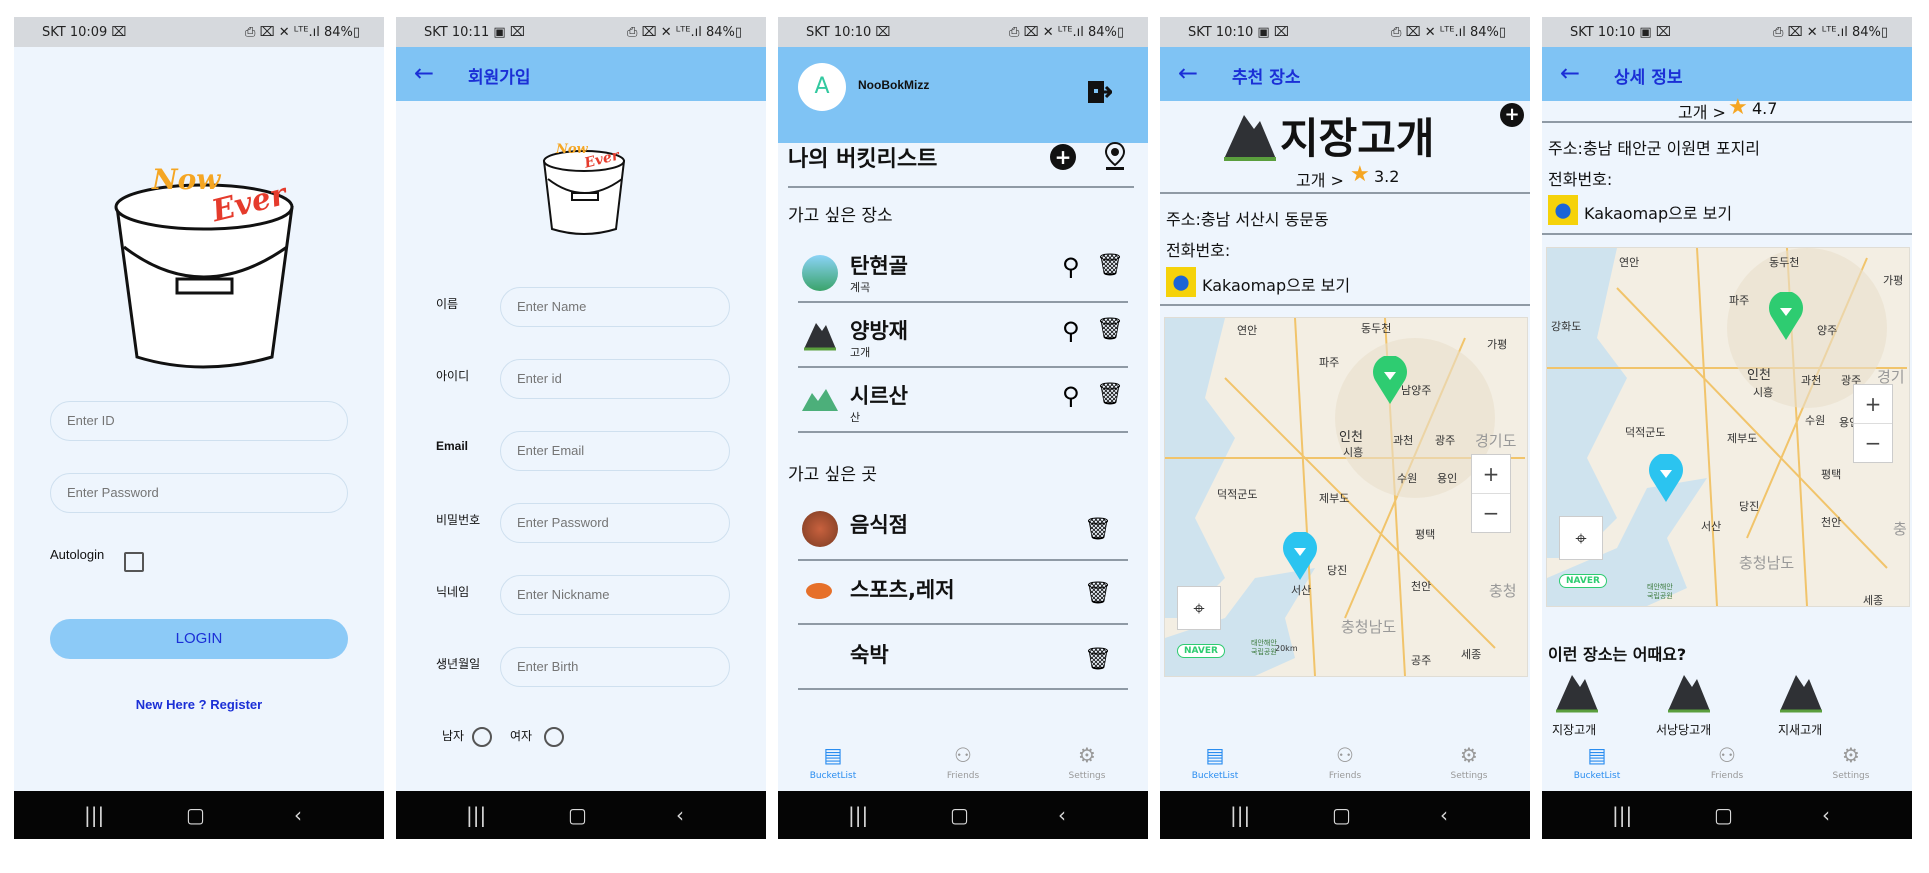 The height and width of the screenshot is (873, 1929). I want to click on mountain-pass-icon, so click(1577, 694).